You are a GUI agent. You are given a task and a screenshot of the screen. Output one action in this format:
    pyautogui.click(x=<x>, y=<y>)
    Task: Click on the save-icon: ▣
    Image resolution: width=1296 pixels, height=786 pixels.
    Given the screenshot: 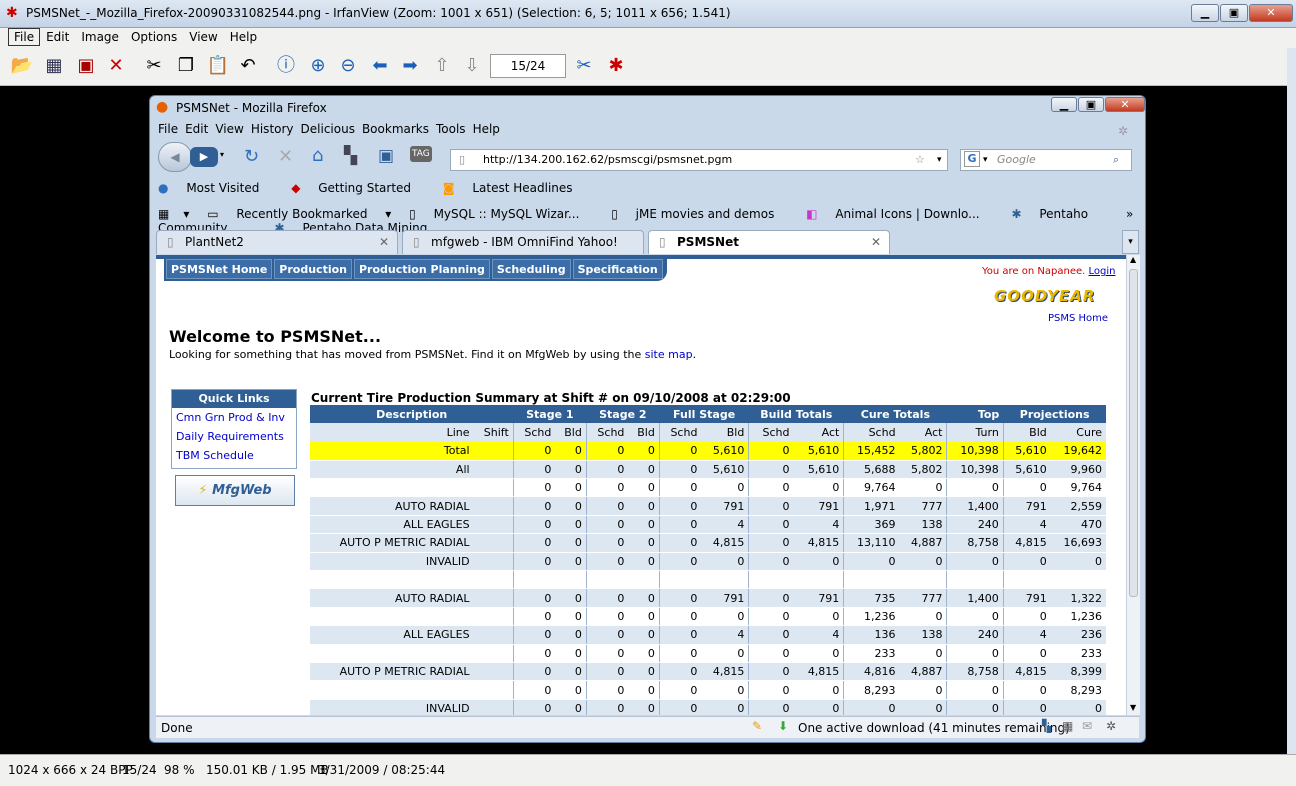 What is the action you would take?
    pyautogui.click(x=86, y=66)
    